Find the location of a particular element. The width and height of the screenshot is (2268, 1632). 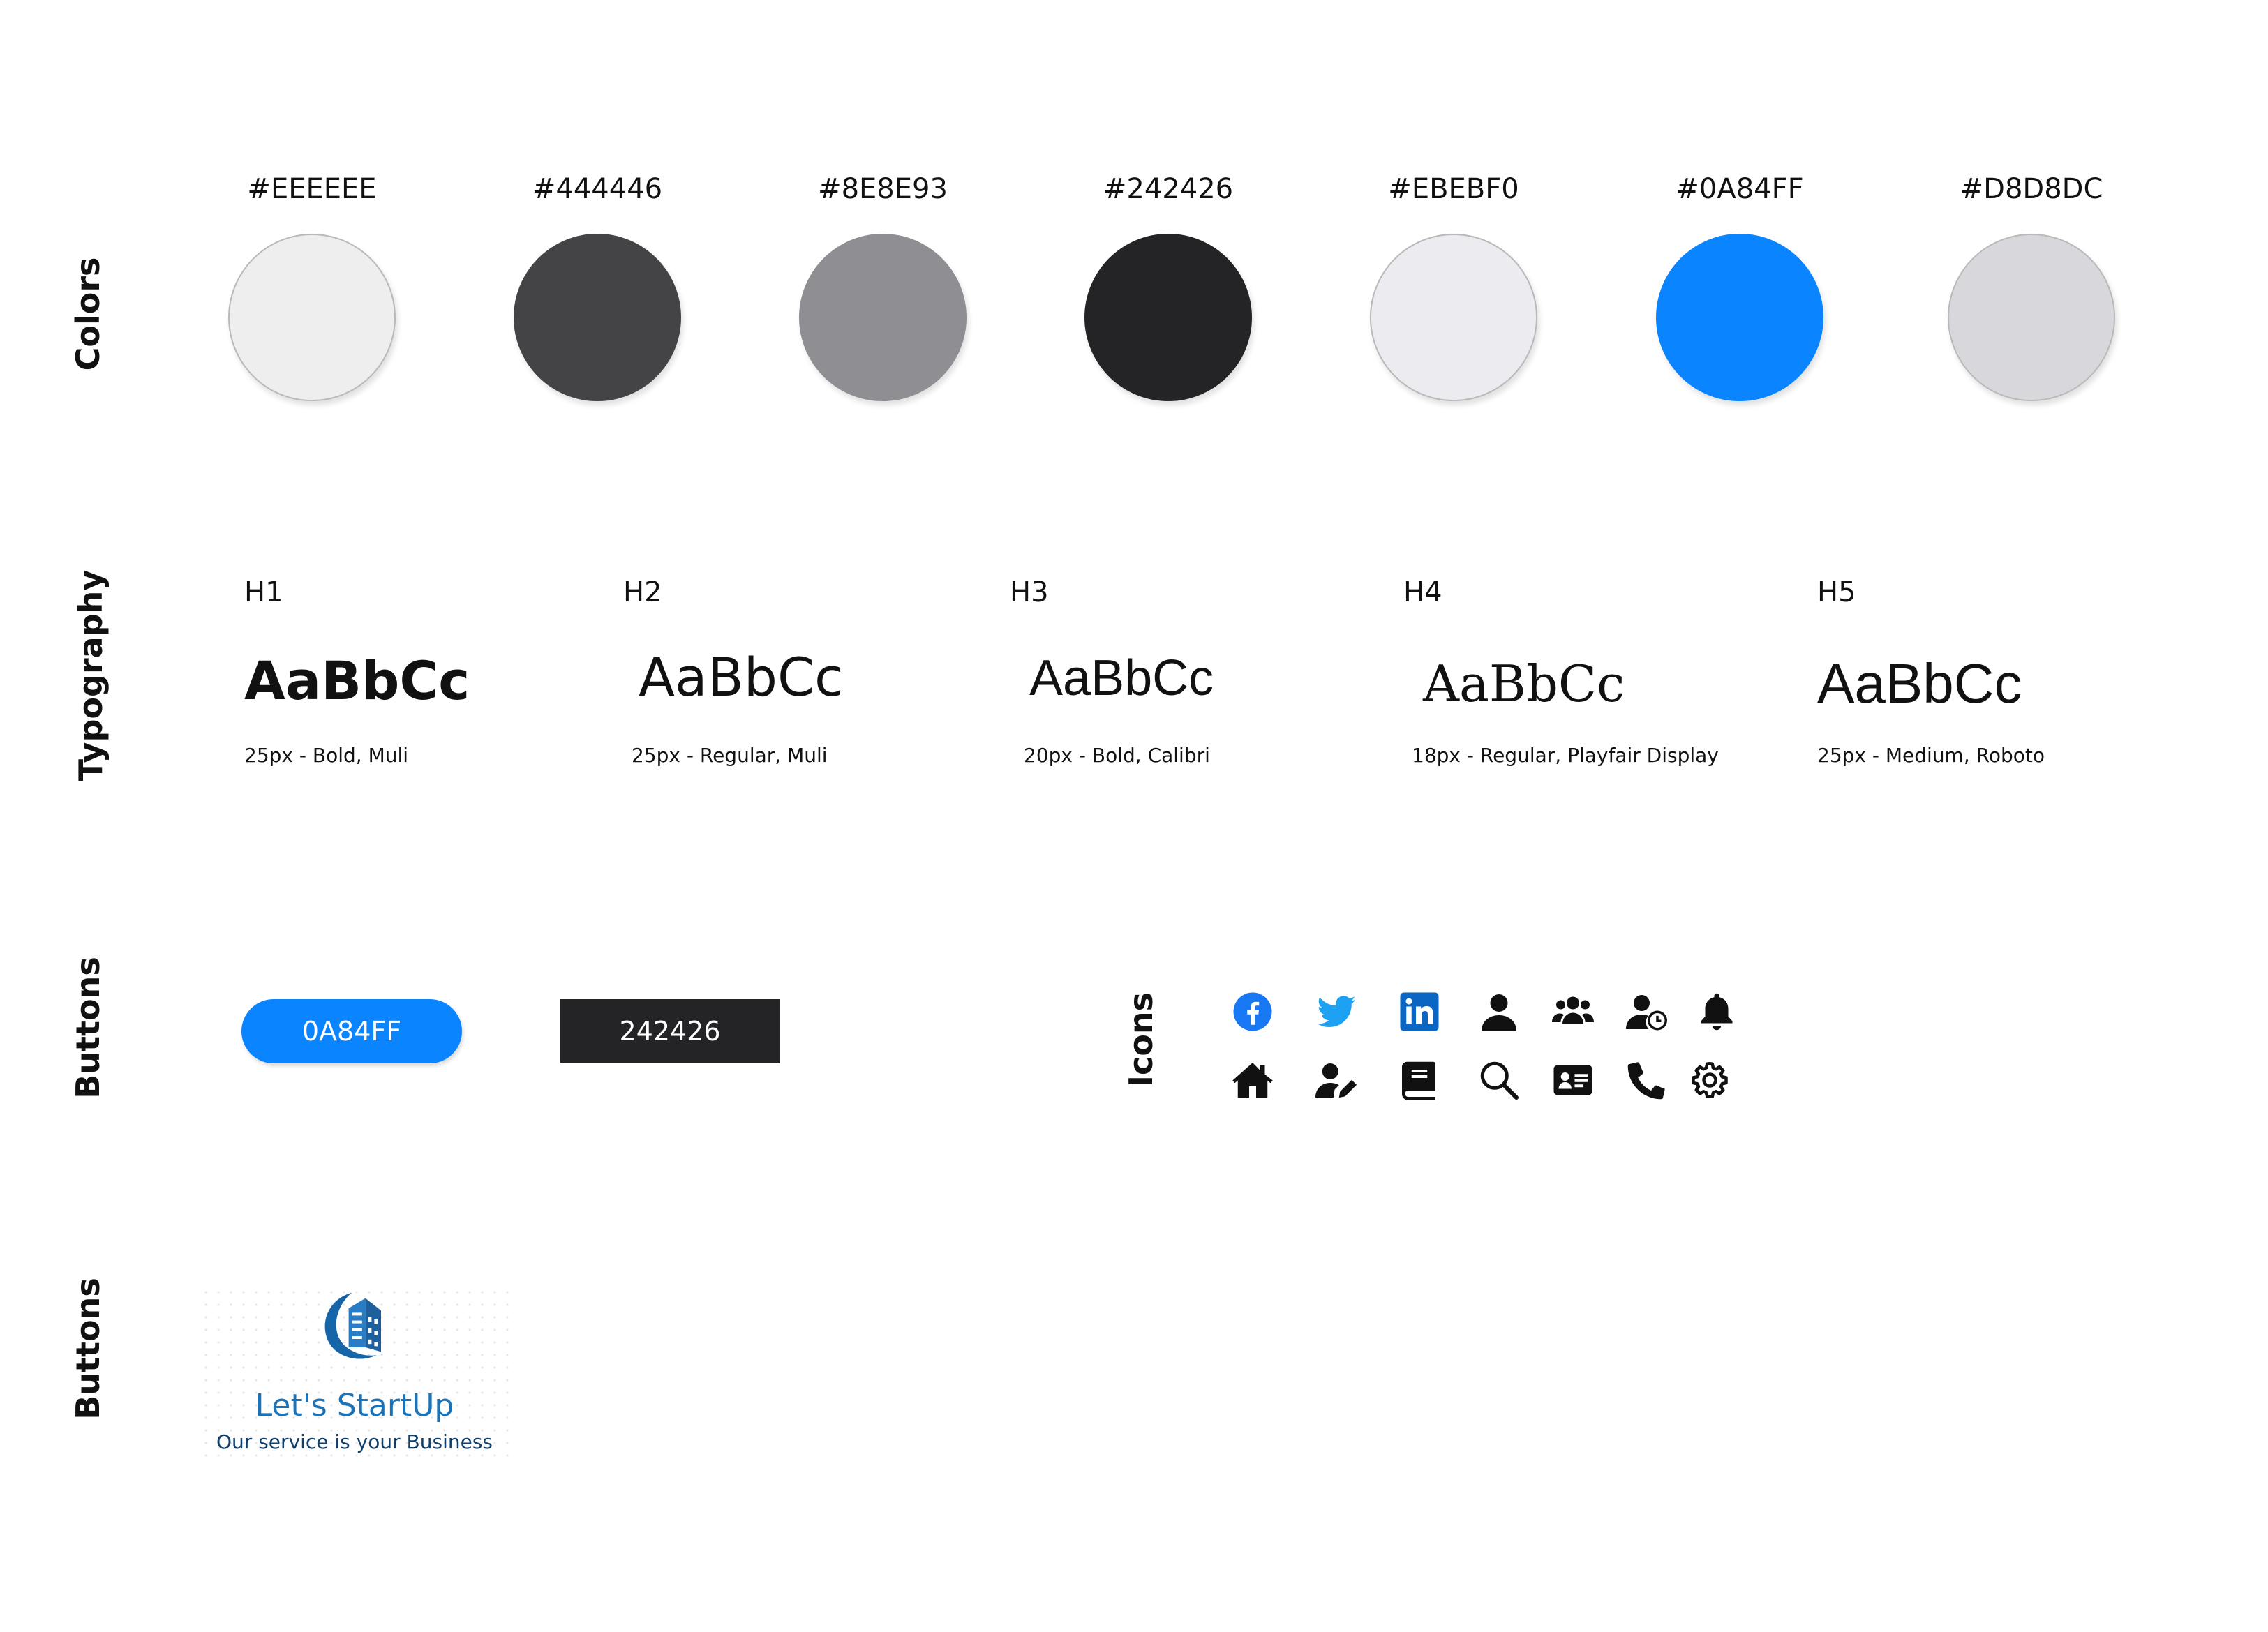

typography-h1: H1 AaBbCc 25px - Bold, Muli is located at coordinates (357, 671).